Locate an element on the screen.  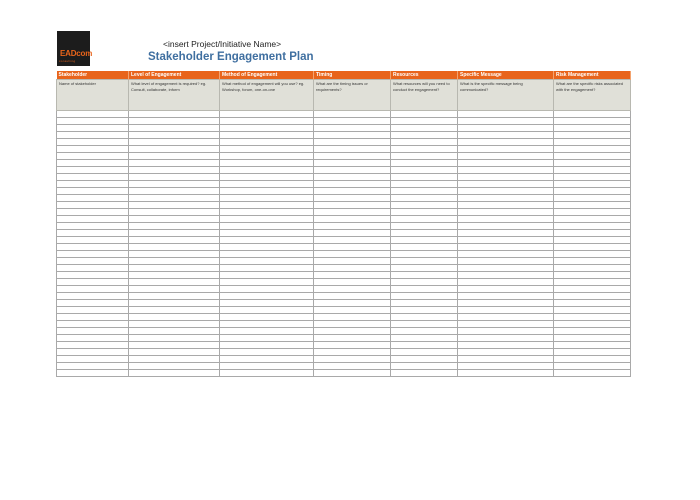
column-header: Level of Engagement is located at coordinates (174, 75).